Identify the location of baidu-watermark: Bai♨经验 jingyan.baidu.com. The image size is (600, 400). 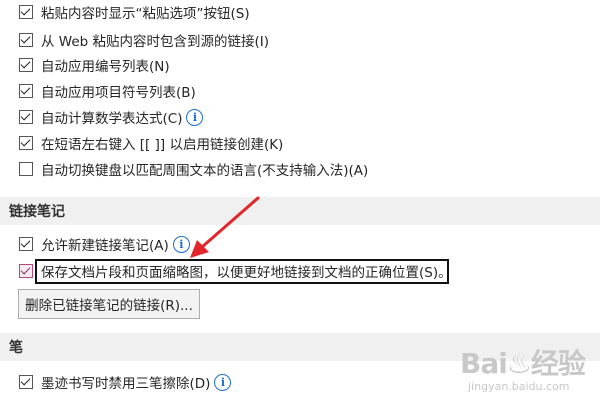
(523, 367).